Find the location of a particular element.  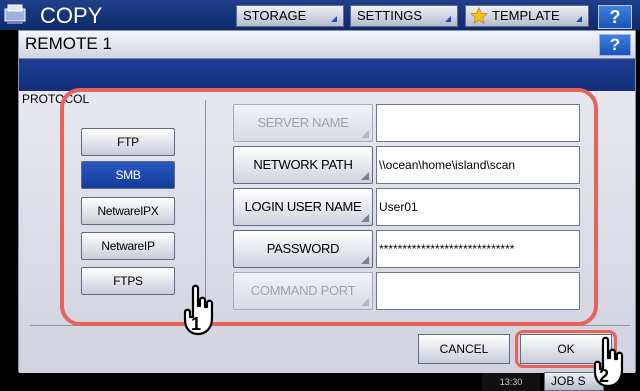

login-user-name-label: LOGIN USER NAME is located at coordinates (303, 206).